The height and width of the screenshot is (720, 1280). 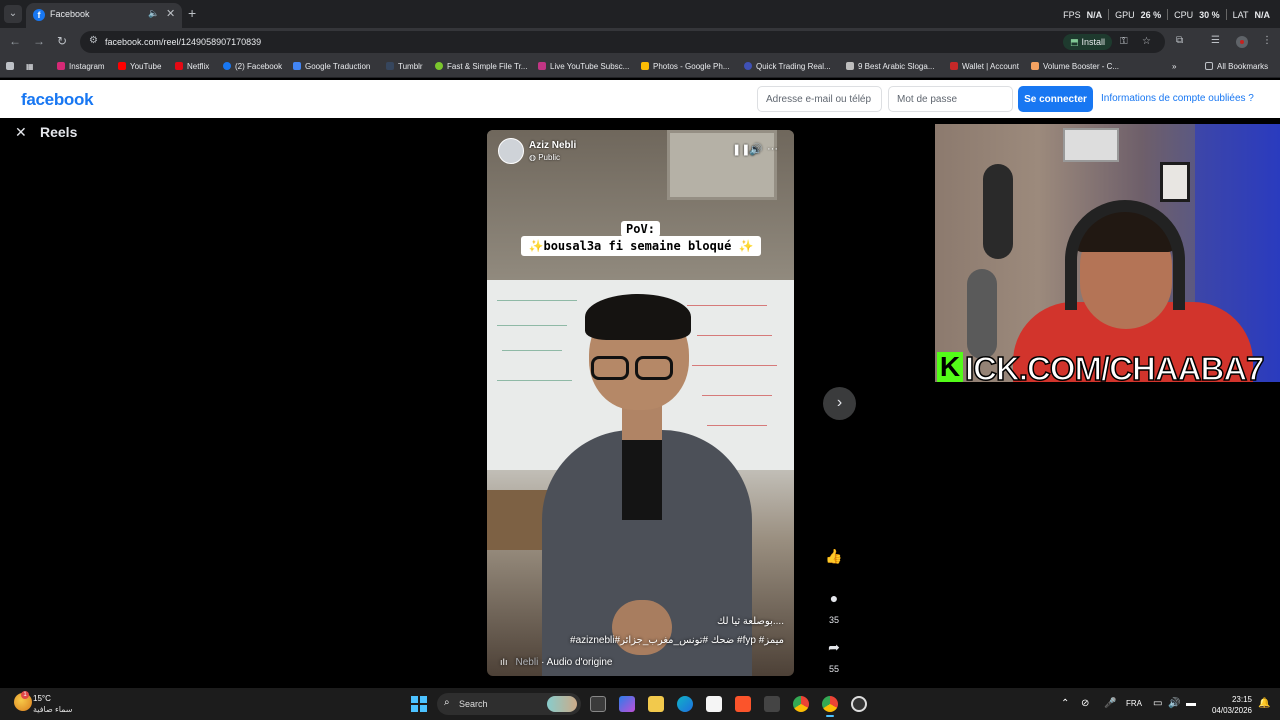 What do you see at coordinates (1243, 66) in the screenshot?
I see `all-bookmarks-label: All Bookmarks` at bounding box center [1243, 66].